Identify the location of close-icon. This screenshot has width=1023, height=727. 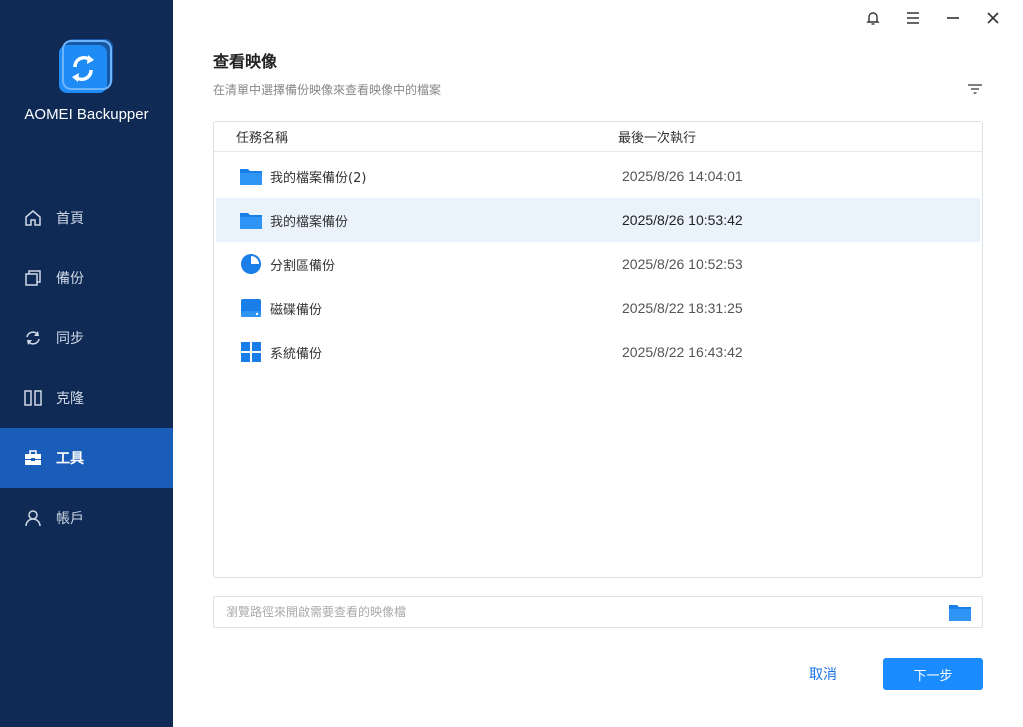
(993, 18).